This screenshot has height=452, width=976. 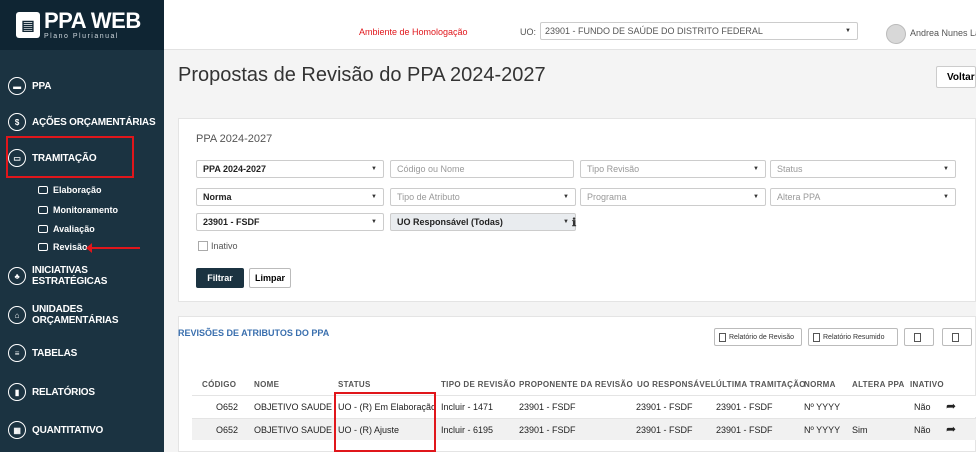 I want to click on info-icon: ℹ, so click(x=574, y=222).